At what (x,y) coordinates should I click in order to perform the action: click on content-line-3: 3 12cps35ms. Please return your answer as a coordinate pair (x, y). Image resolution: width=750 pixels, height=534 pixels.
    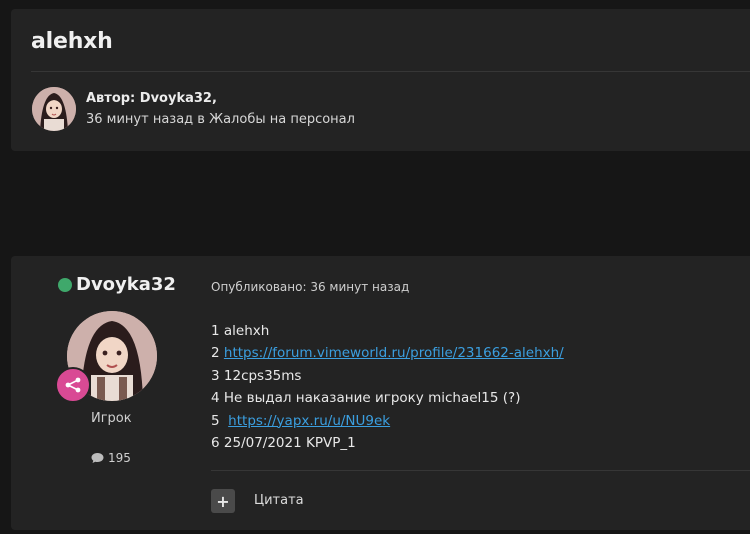
    Looking at the image, I should click on (256, 375).